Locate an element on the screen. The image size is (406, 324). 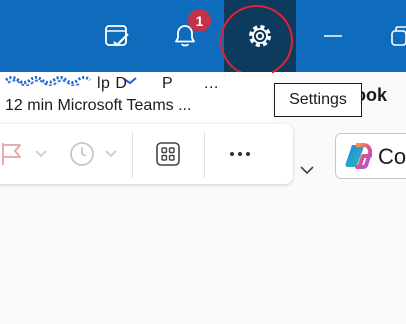
flag-button is located at coordinates (12, 154).